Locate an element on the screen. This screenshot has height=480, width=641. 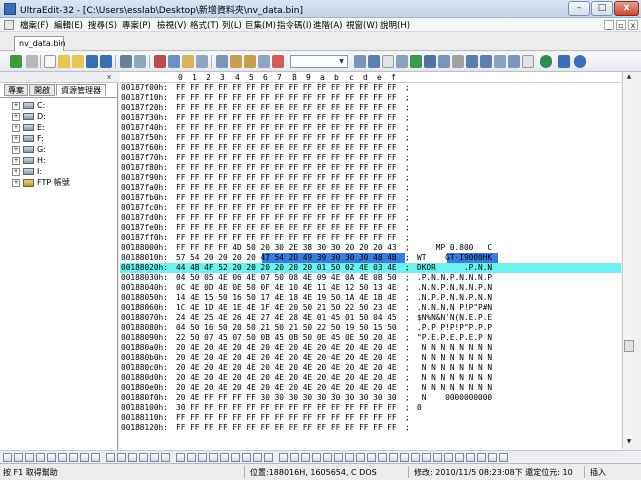
replace-icon is located at coordinates (264, 61).